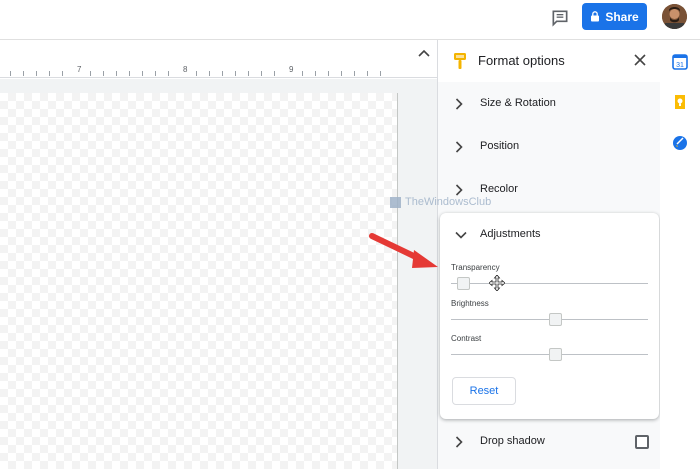 This screenshot has width=700, height=469. What do you see at coordinates (680, 65) in the screenshot?
I see `svg-text: 31` at bounding box center [680, 65].